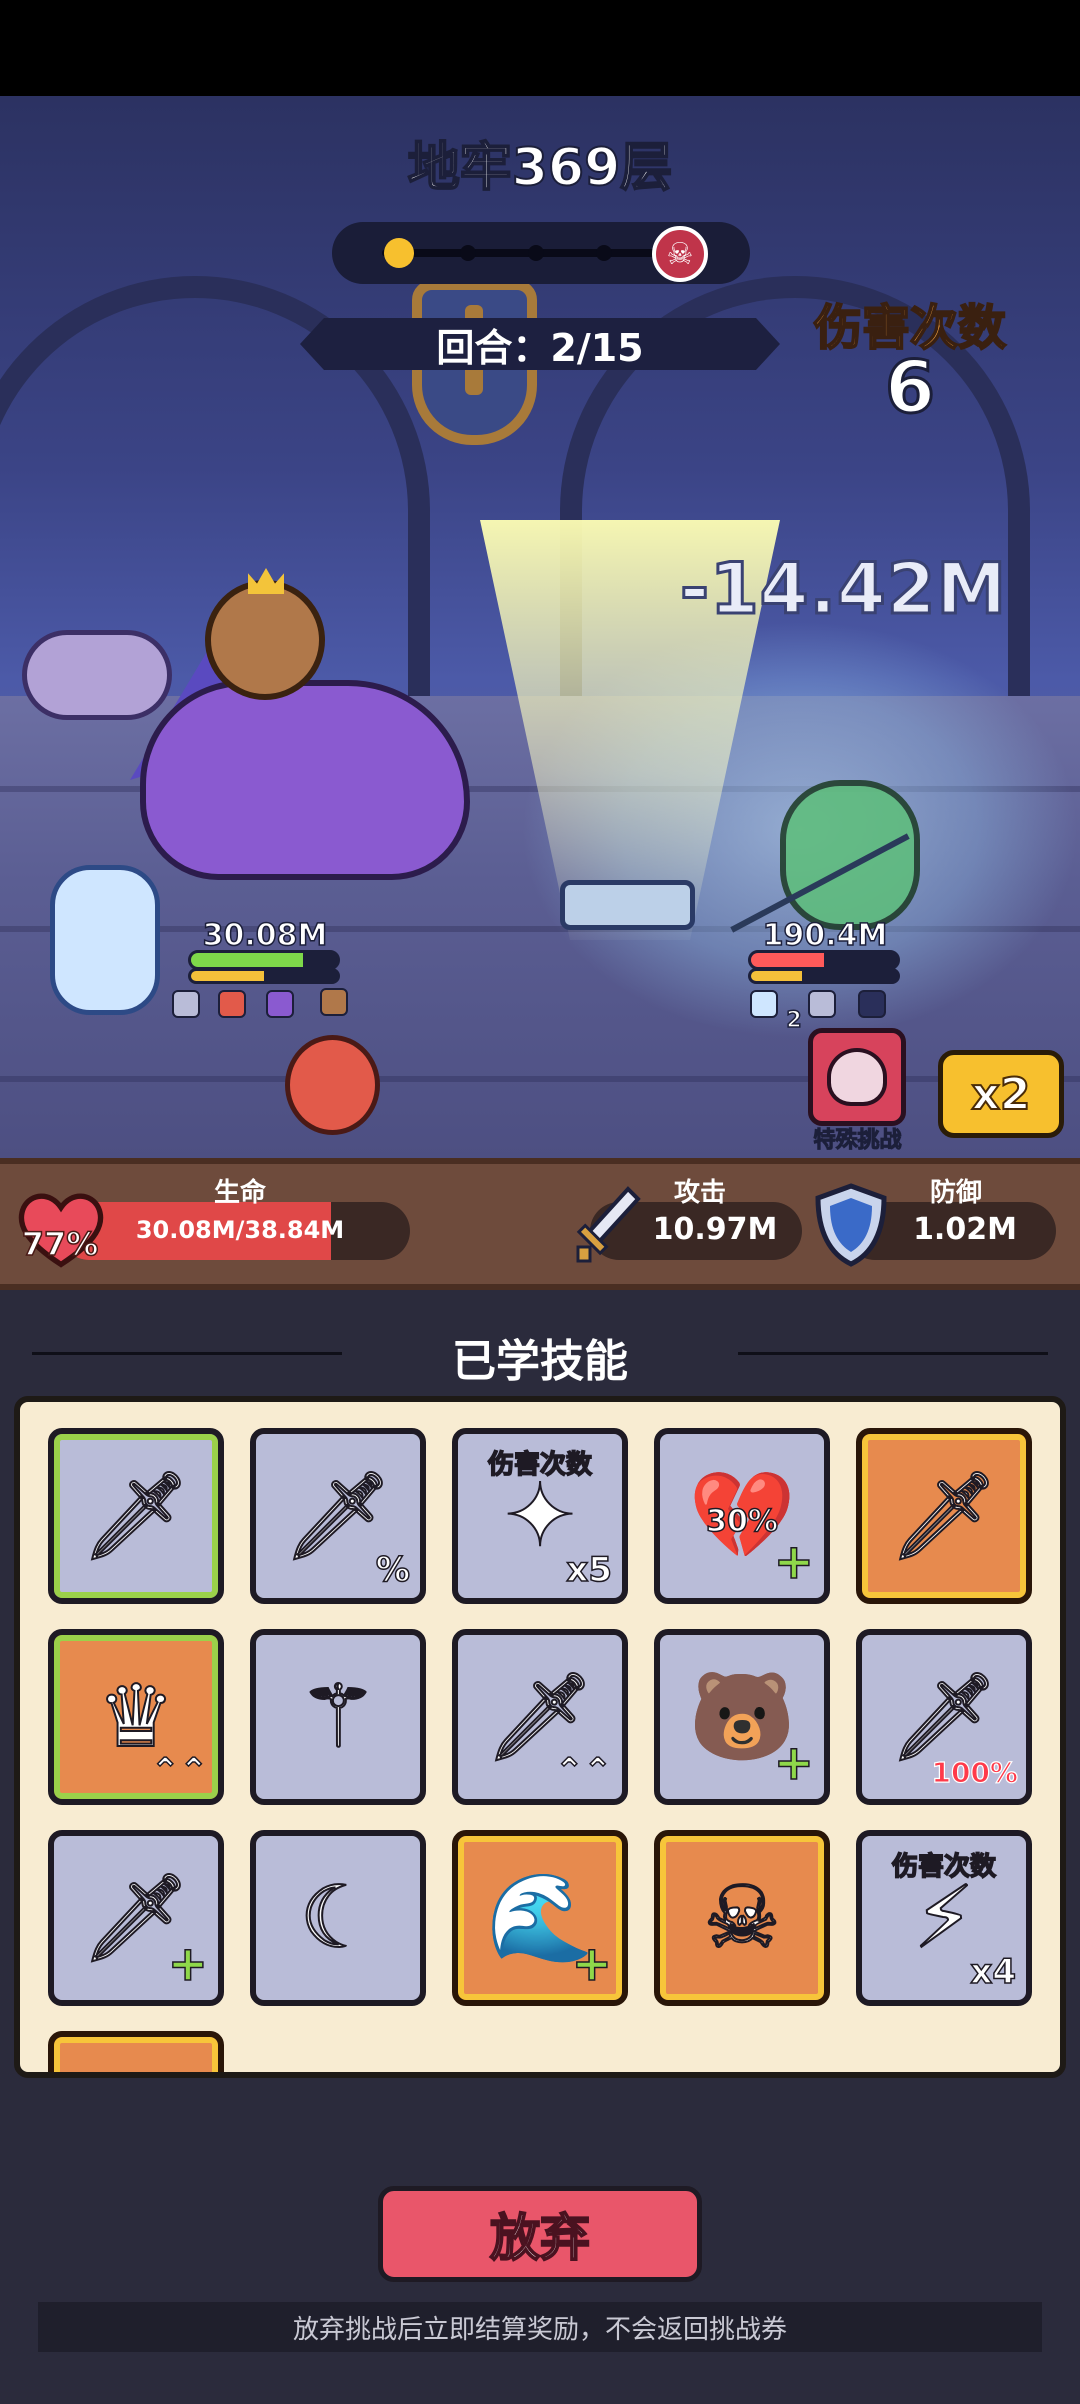 The image size is (1080, 2404). What do you see at coordinates (975, 1772) in the screenshot?
I see `skill-red-tag: 100%` at bounding box center [975, 1772].